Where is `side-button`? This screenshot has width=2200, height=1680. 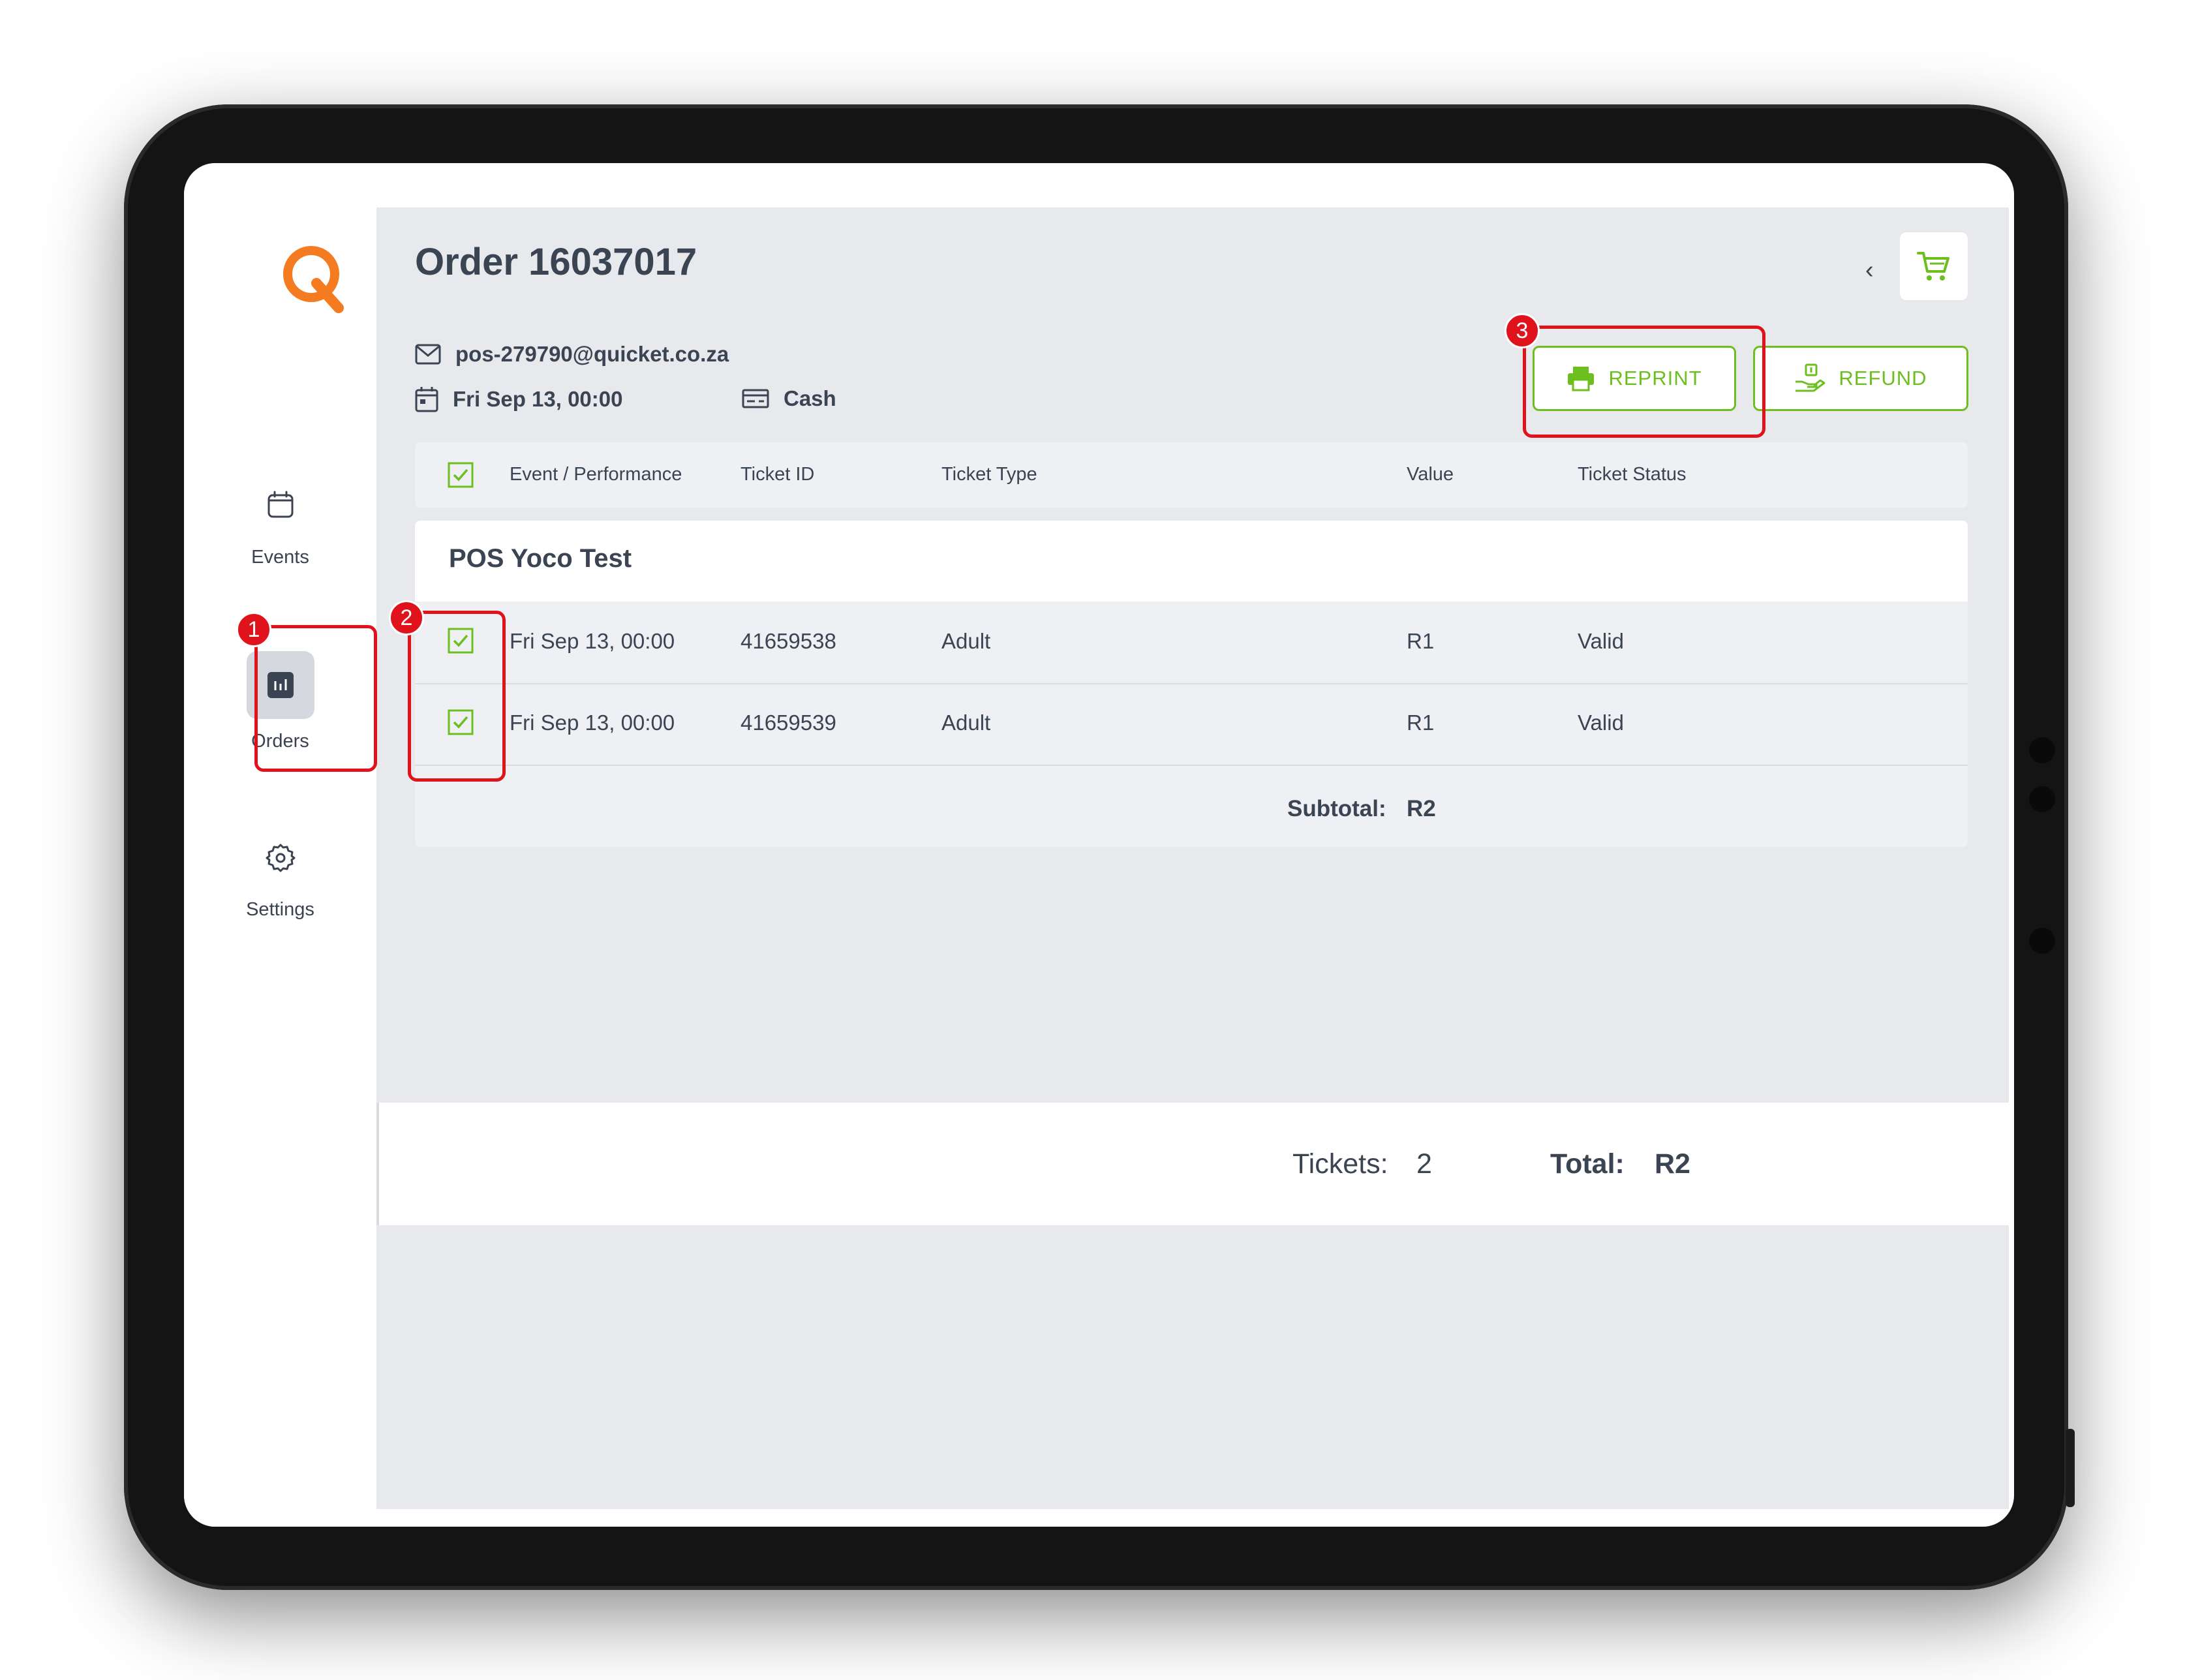
side-button is located at coordinates (2070, 1468).